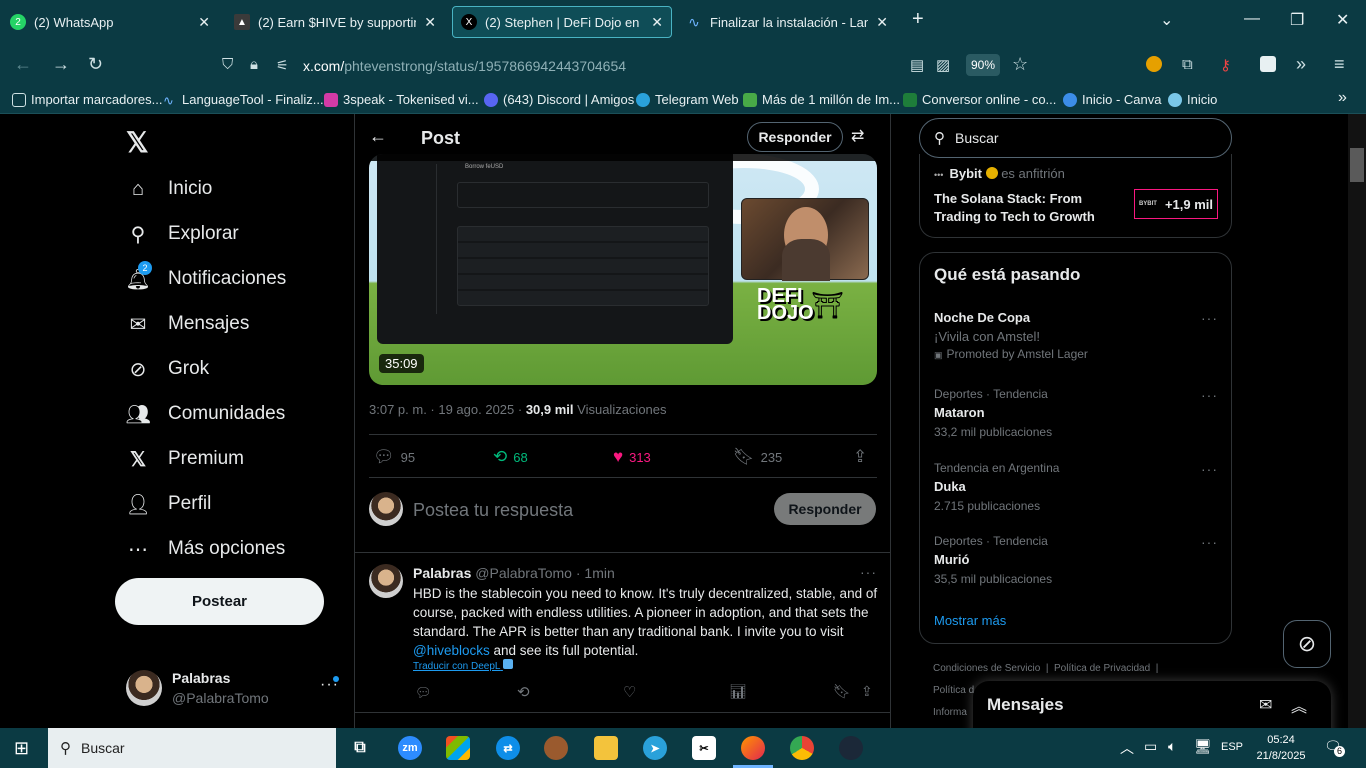 This screenshot has height=768, width=1366. Describe the element at coordinates (1102, 668) in the screenshot. I see `footer-link: Política de Privacidad` at that location.